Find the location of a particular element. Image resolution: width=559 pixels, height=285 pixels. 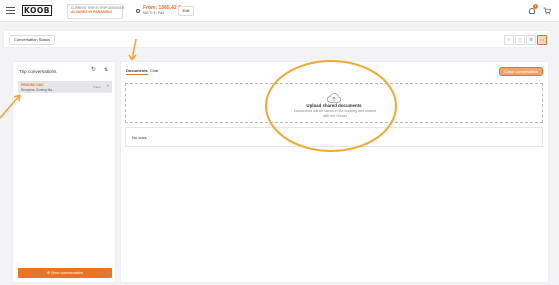

new-conversation-label: New conversation is located at coordinates (67, 272).